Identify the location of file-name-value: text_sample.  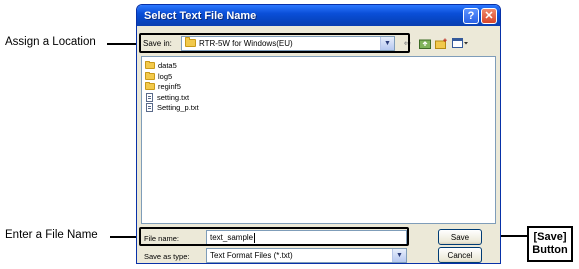
(232, 237).